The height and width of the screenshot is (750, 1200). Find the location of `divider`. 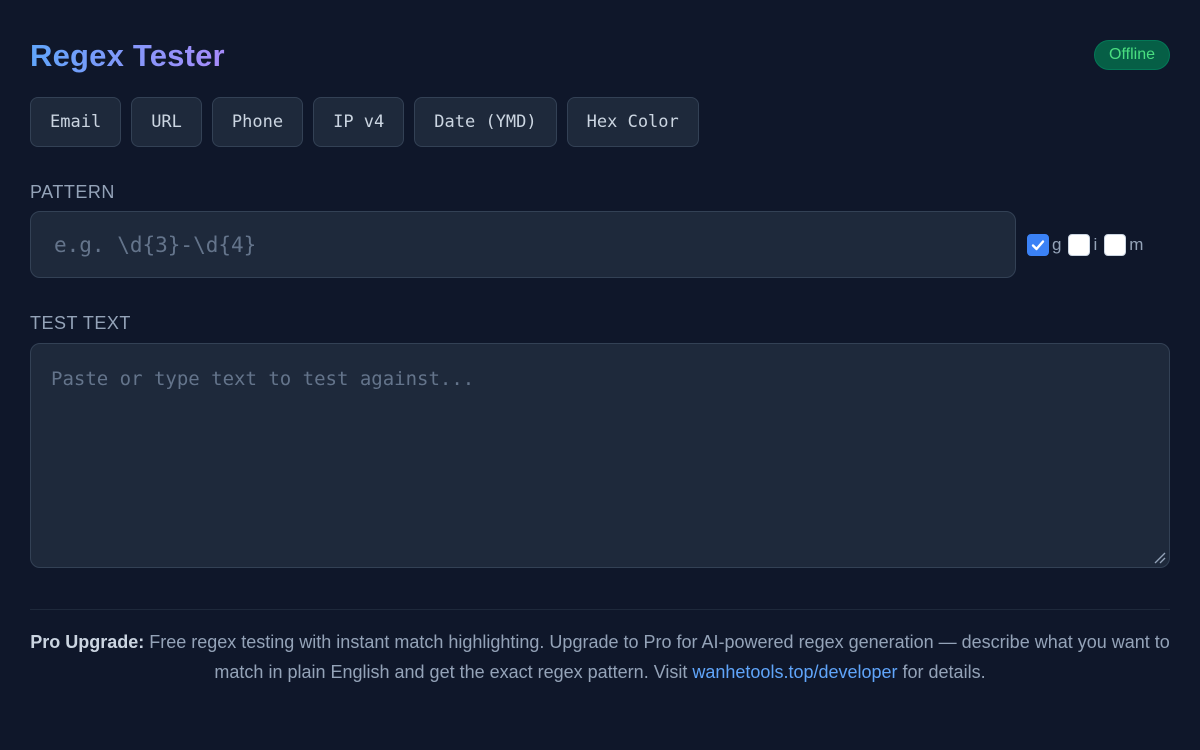

divider is located at coordinates (600, 609).